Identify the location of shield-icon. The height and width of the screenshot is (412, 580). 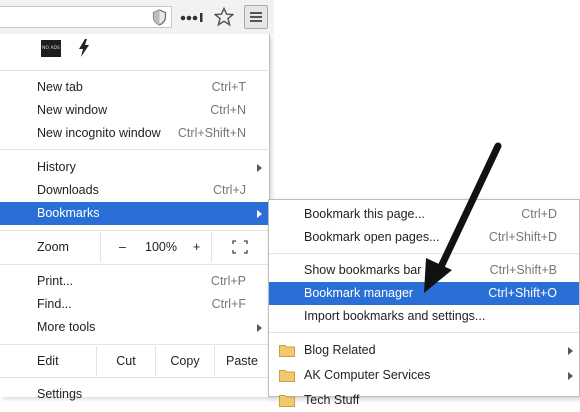
(159, 17).